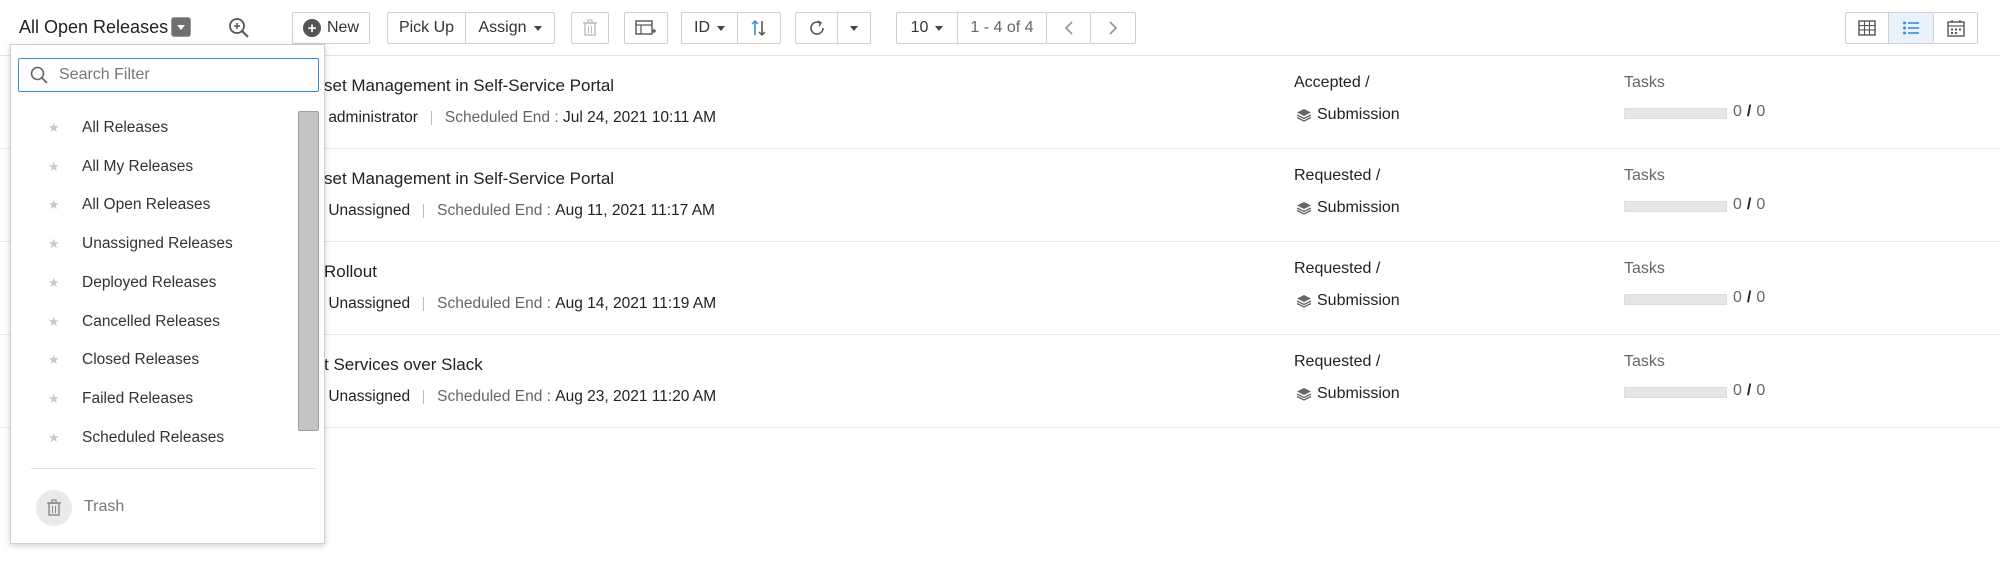 This screenshot has width=2000, height=567. I want to click on refresh-button, so click(816, 28).